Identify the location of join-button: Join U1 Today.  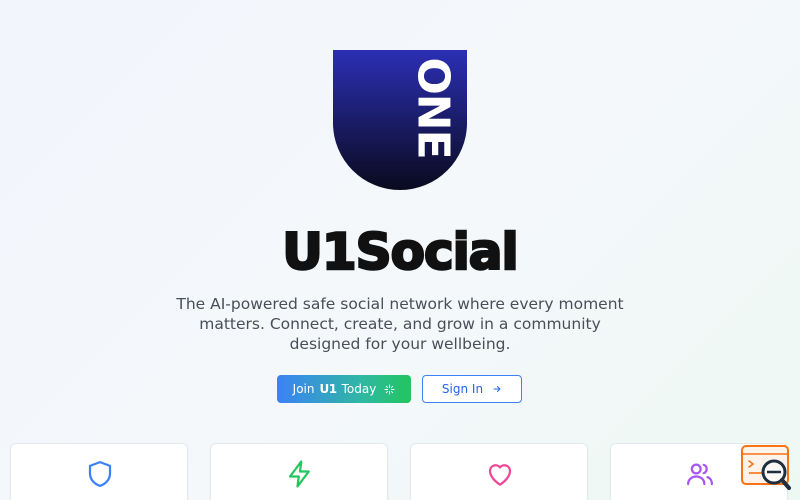
(344, 389).